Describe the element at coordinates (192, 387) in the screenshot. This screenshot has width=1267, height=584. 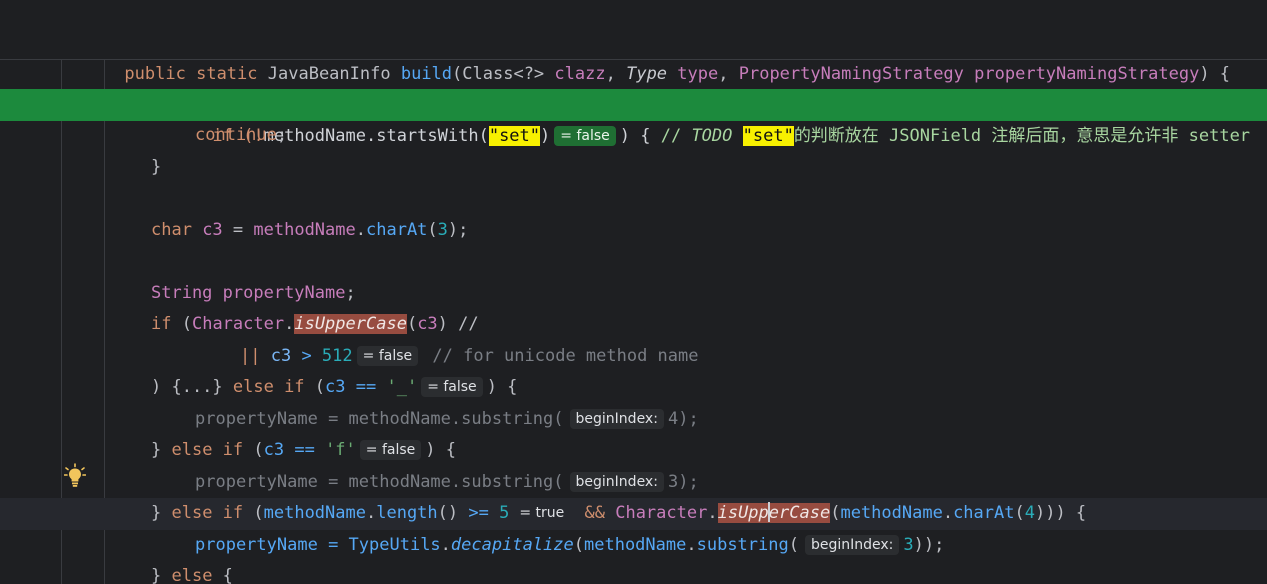
I see `folded-block: ) {...}` at that location.